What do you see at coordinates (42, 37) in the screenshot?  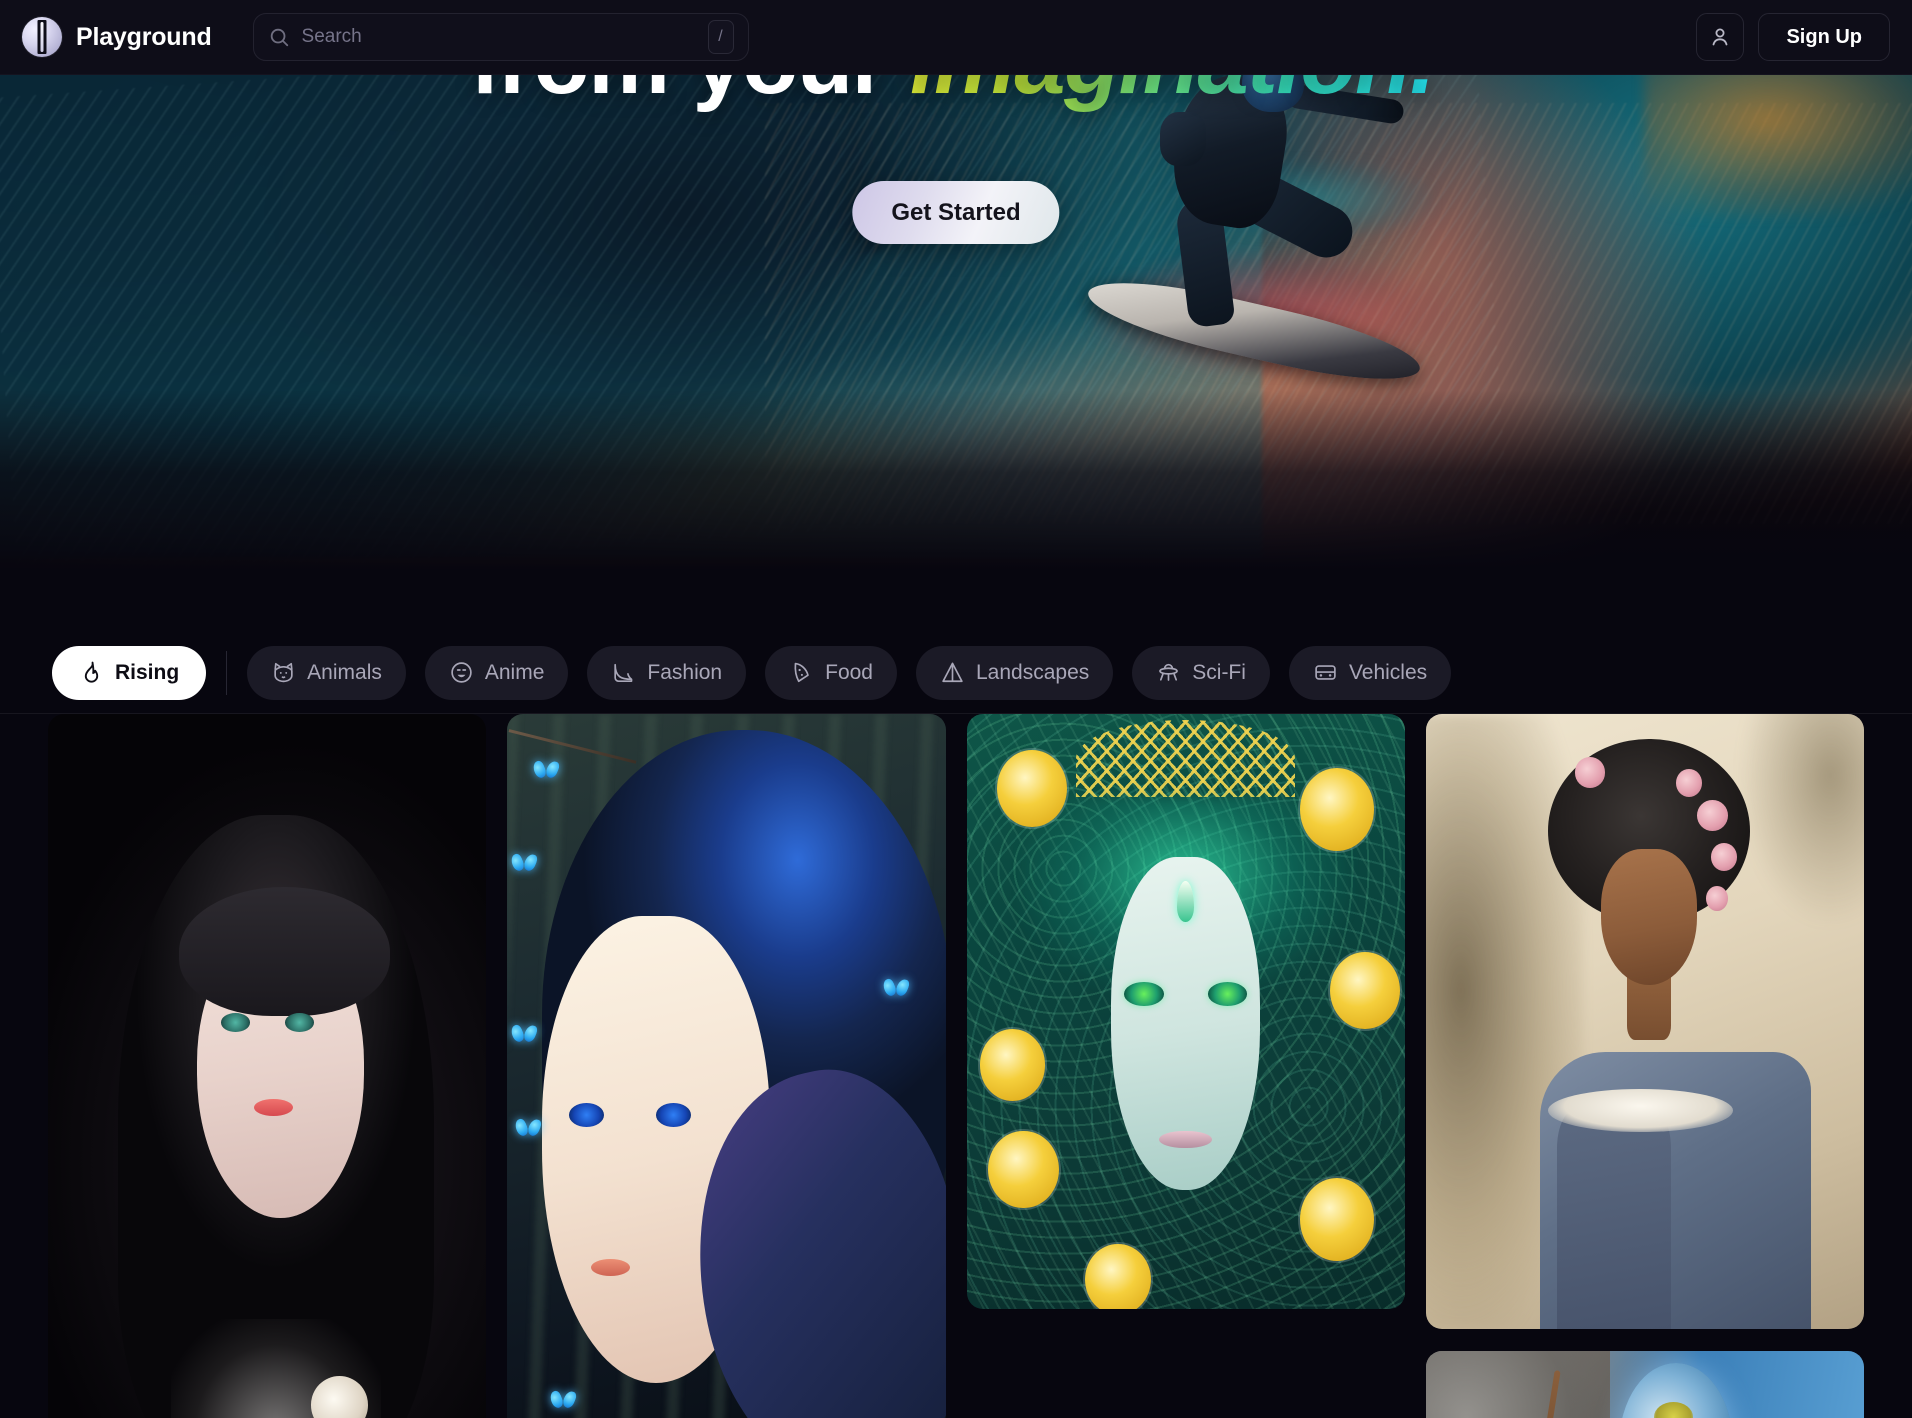 I see `playground-logo-icon` at bounding box center [42, 37].